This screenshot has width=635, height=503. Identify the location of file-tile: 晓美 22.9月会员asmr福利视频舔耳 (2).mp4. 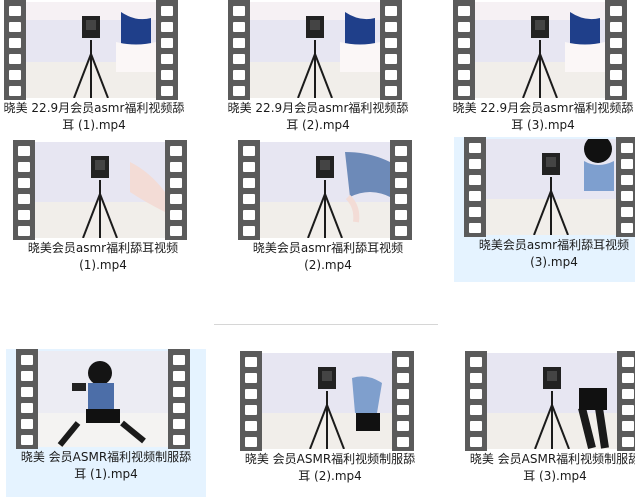
(318, 75).